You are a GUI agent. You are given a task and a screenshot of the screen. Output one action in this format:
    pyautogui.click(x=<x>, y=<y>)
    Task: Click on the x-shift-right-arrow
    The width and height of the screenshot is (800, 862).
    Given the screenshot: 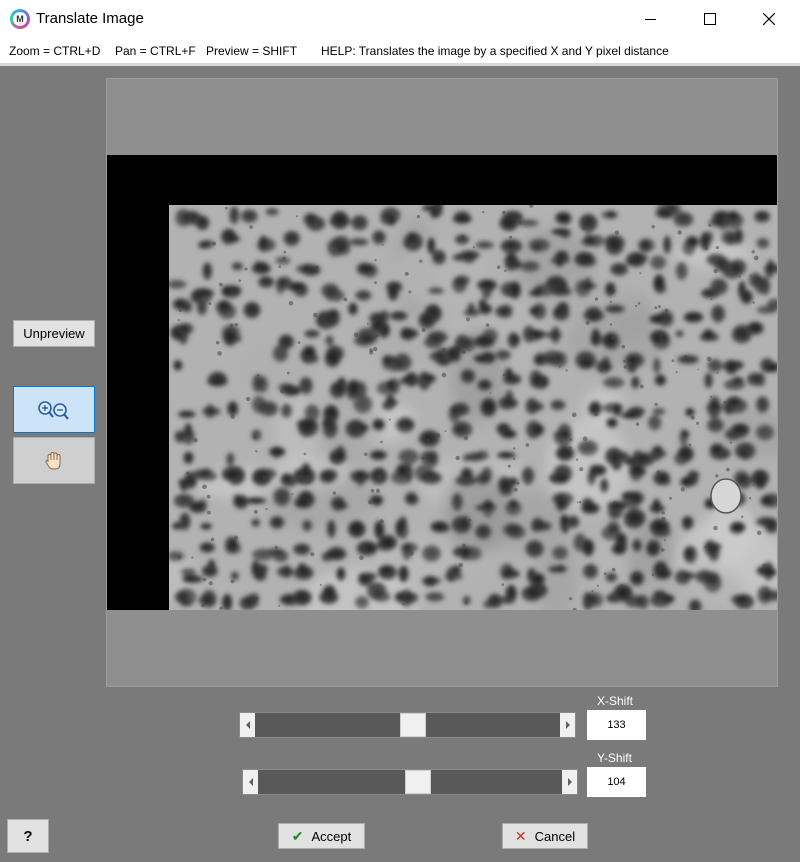 What is the action you would take?
    pyautogui.click(x=567, y=725)
    